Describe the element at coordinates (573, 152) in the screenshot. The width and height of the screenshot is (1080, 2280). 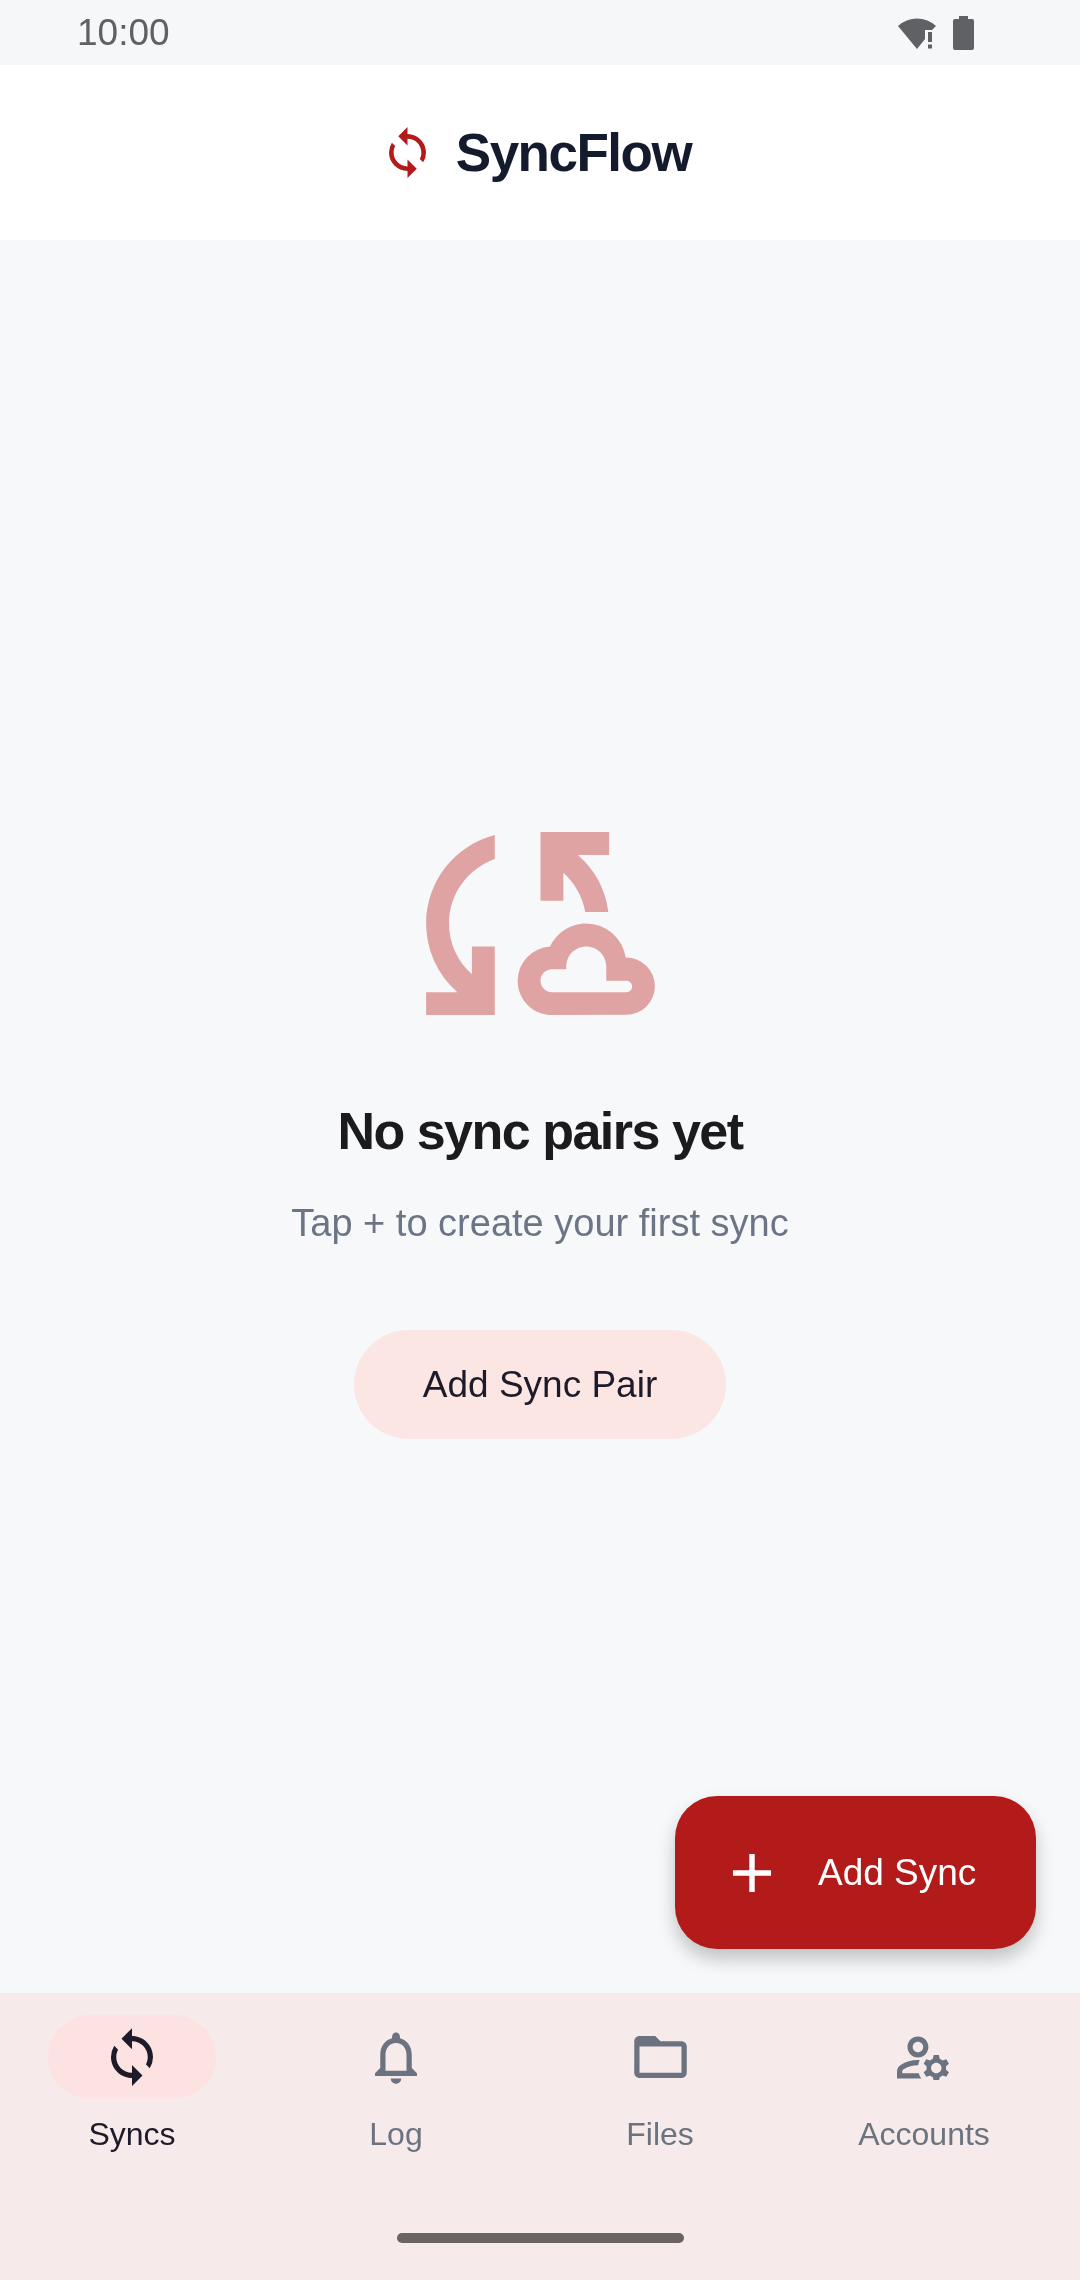
I see `app-title: SyncFlow` at that location.